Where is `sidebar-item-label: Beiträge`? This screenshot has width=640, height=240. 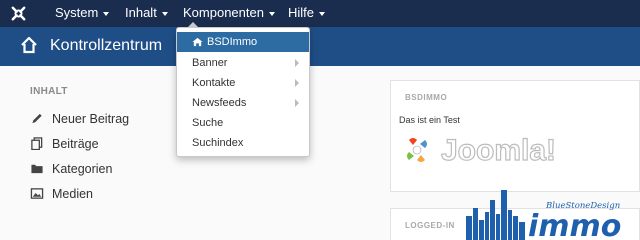 sidebar-item-label: Beiträge is located at coordinates (75, 144).